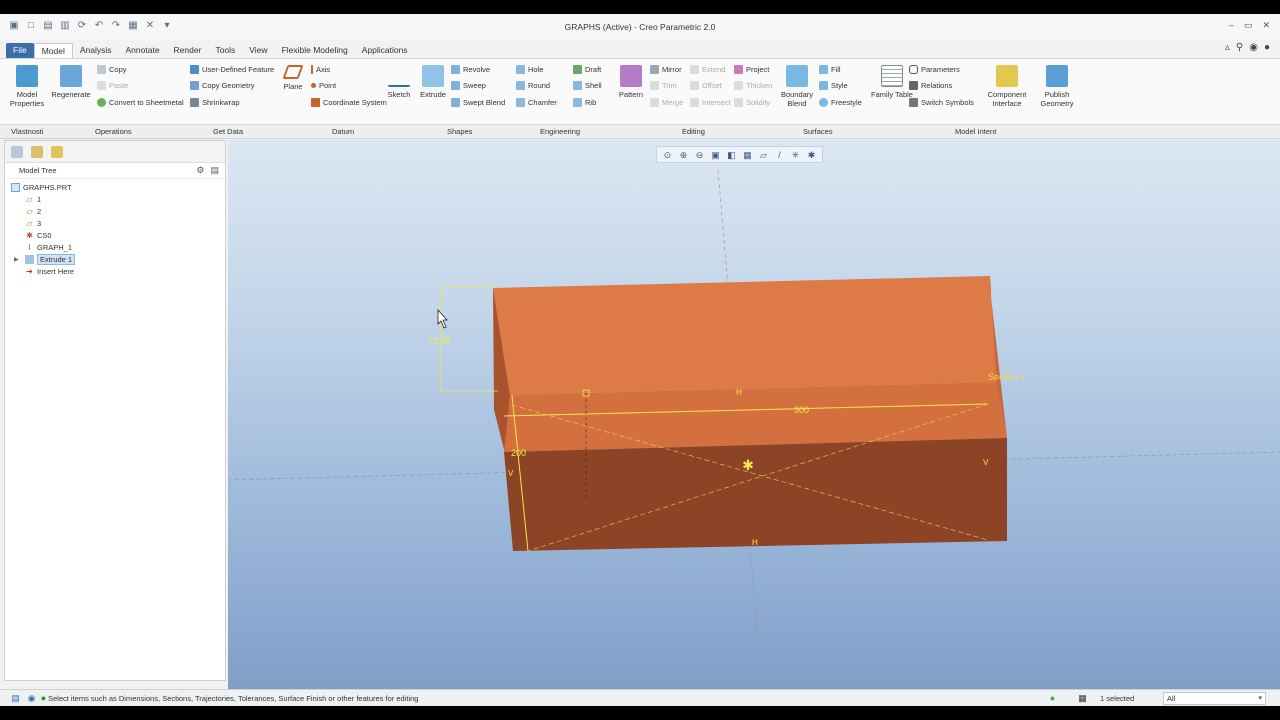 The width and height of the screenshot is (1280, 720). Describe the element at coordinates (744, 335) in the screenshot. I see `part-top-face` at that location.